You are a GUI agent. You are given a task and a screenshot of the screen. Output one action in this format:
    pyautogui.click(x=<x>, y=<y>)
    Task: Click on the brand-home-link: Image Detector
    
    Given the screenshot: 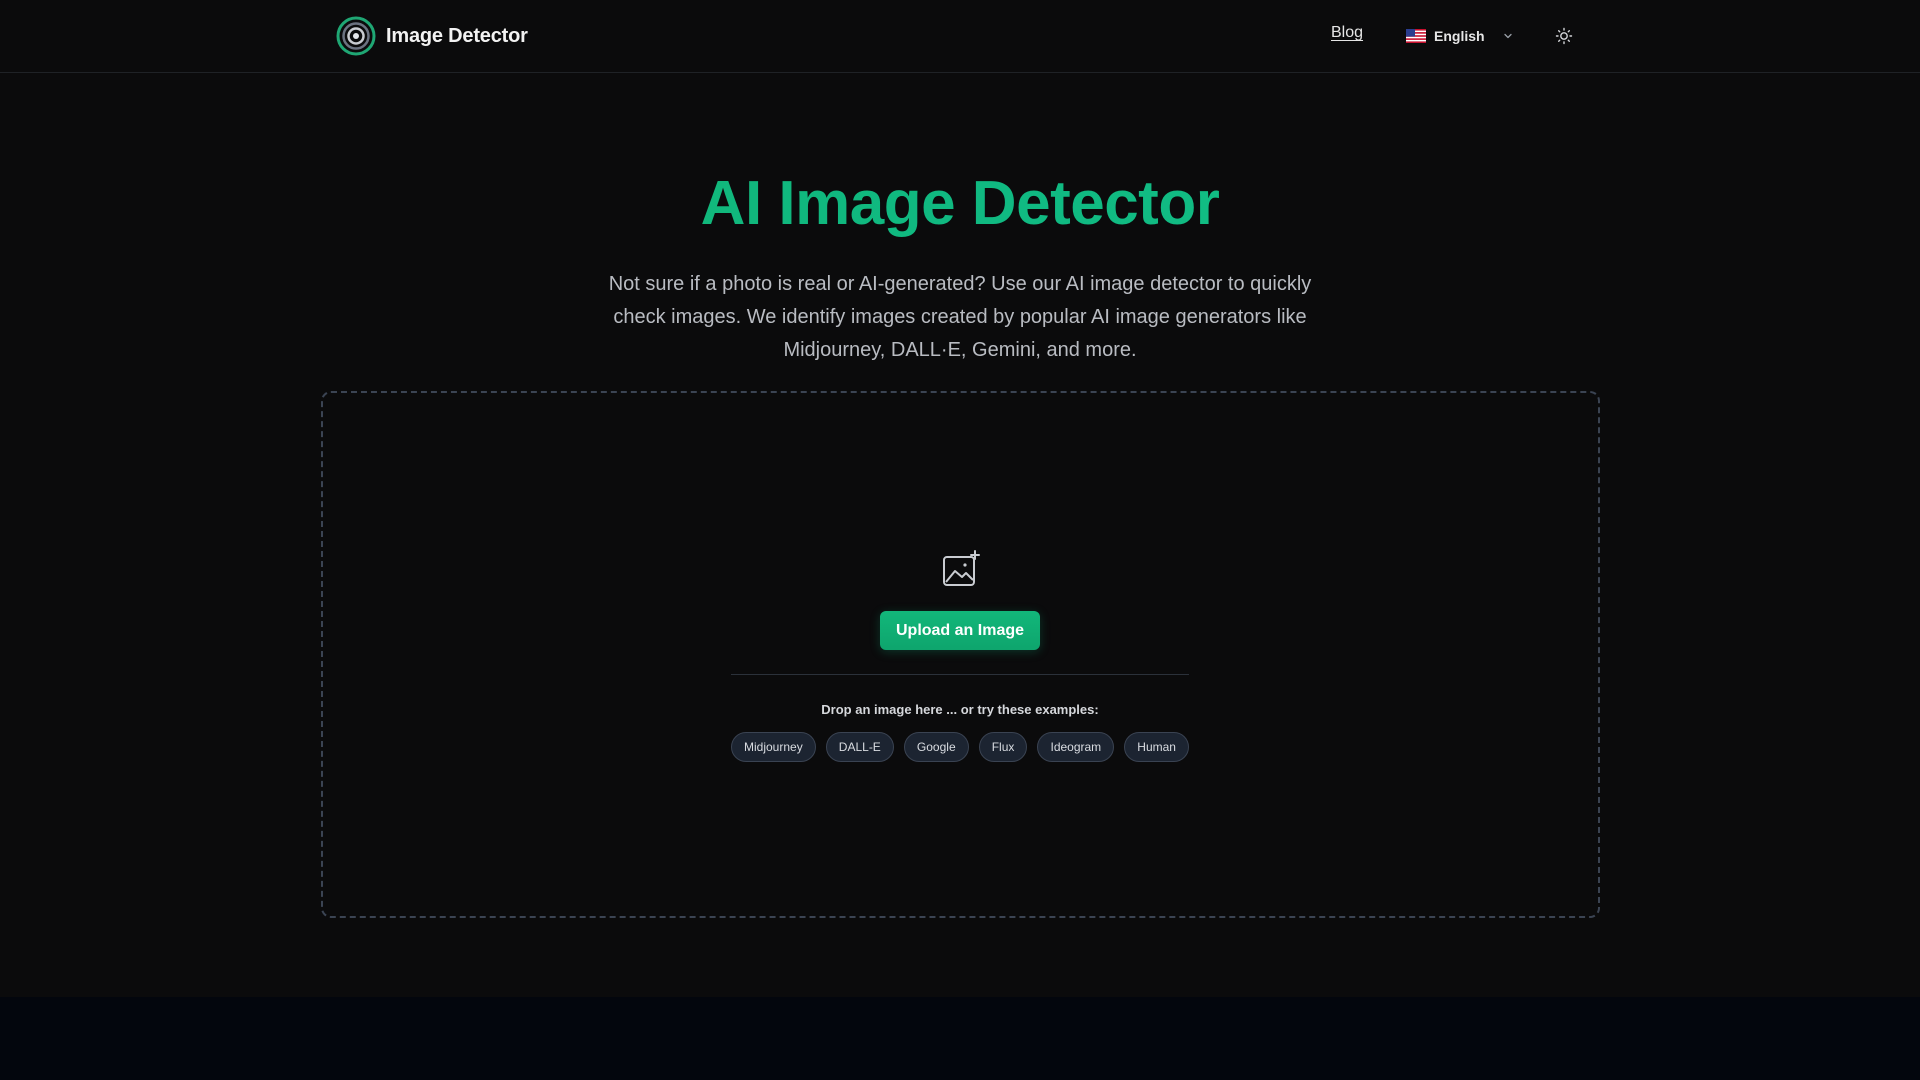 What is the action you would take?
    pyautogui.click(x=432, y=36)
    